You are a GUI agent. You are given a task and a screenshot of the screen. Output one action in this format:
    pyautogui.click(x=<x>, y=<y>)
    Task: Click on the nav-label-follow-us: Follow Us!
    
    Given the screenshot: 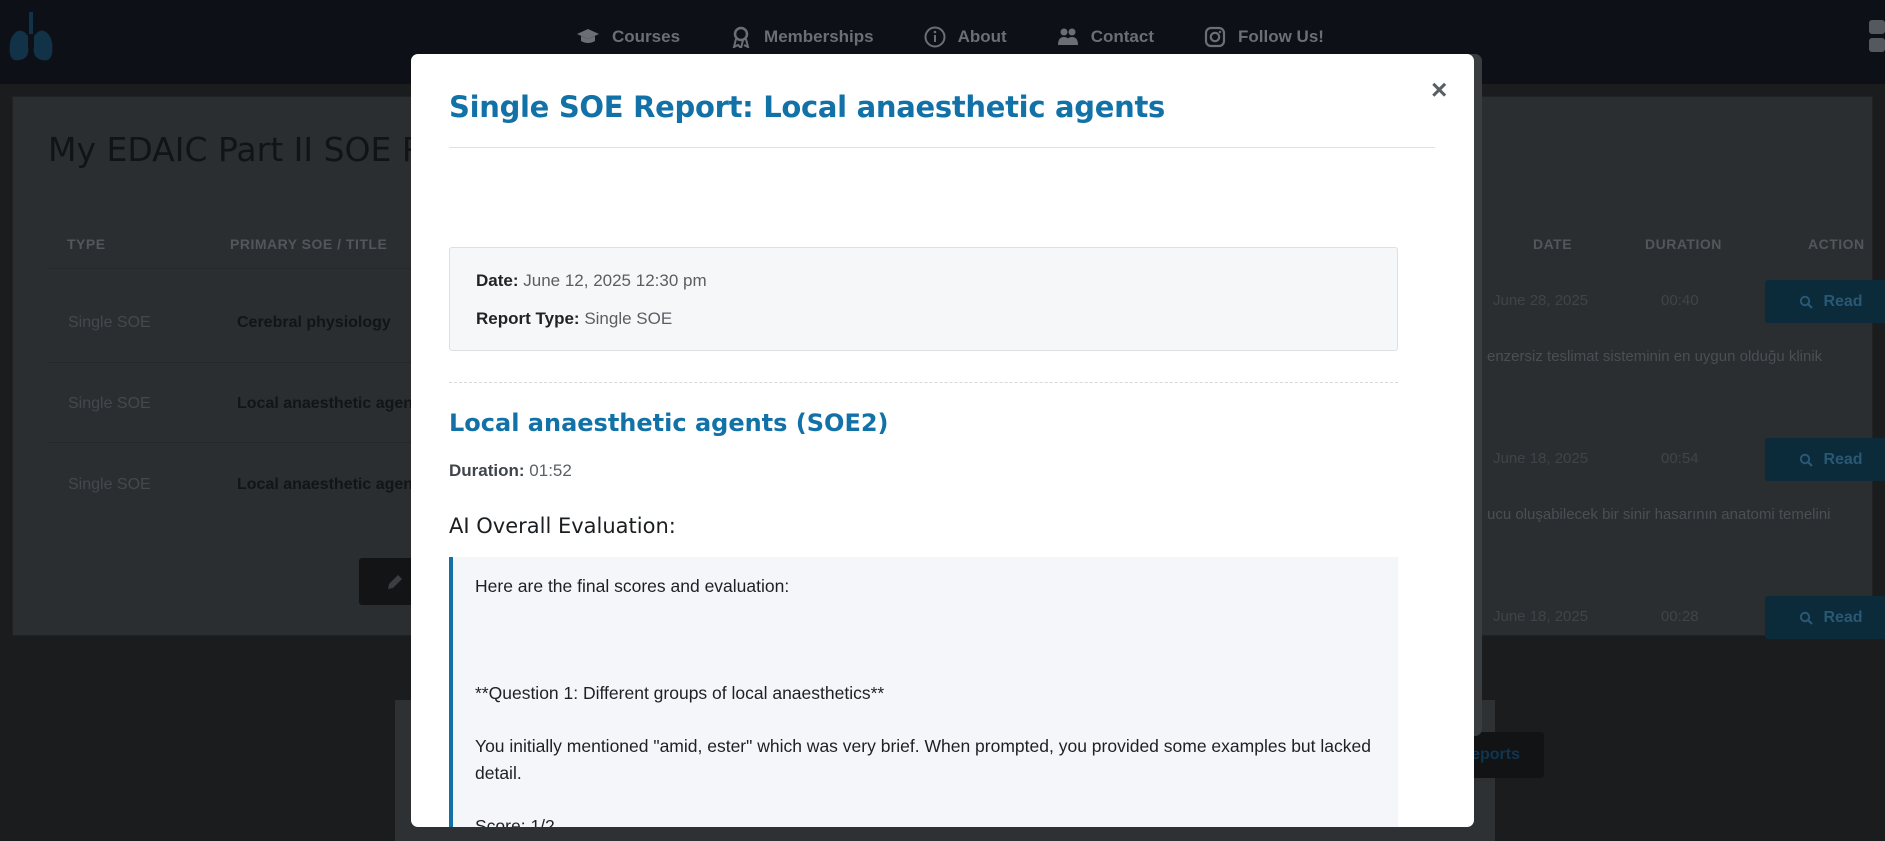 What is the action you would take?
    pyautogui.click(x=1281, y=36)
    